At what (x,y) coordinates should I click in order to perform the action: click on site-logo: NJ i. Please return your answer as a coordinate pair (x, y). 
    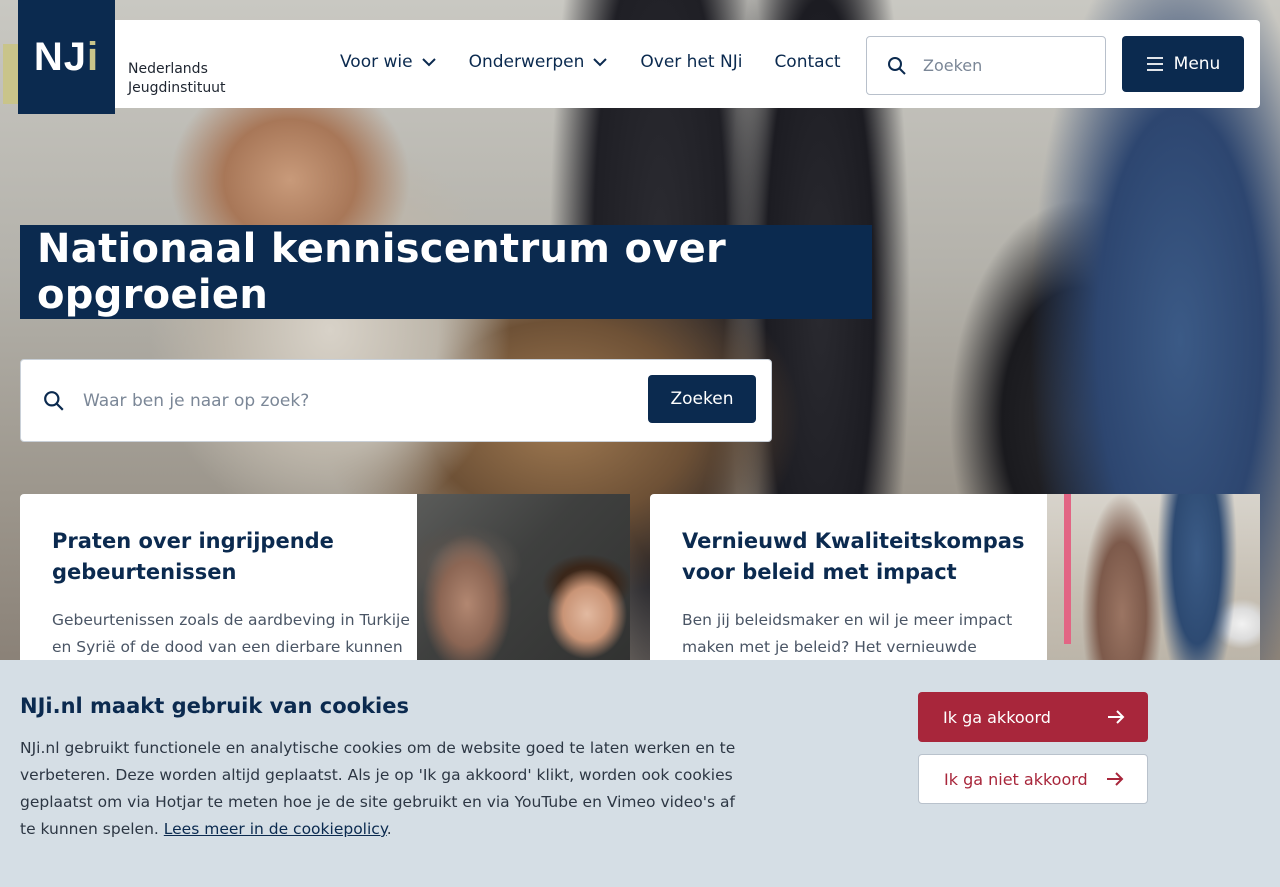
    Looking at the image, I should click on (66, 57).